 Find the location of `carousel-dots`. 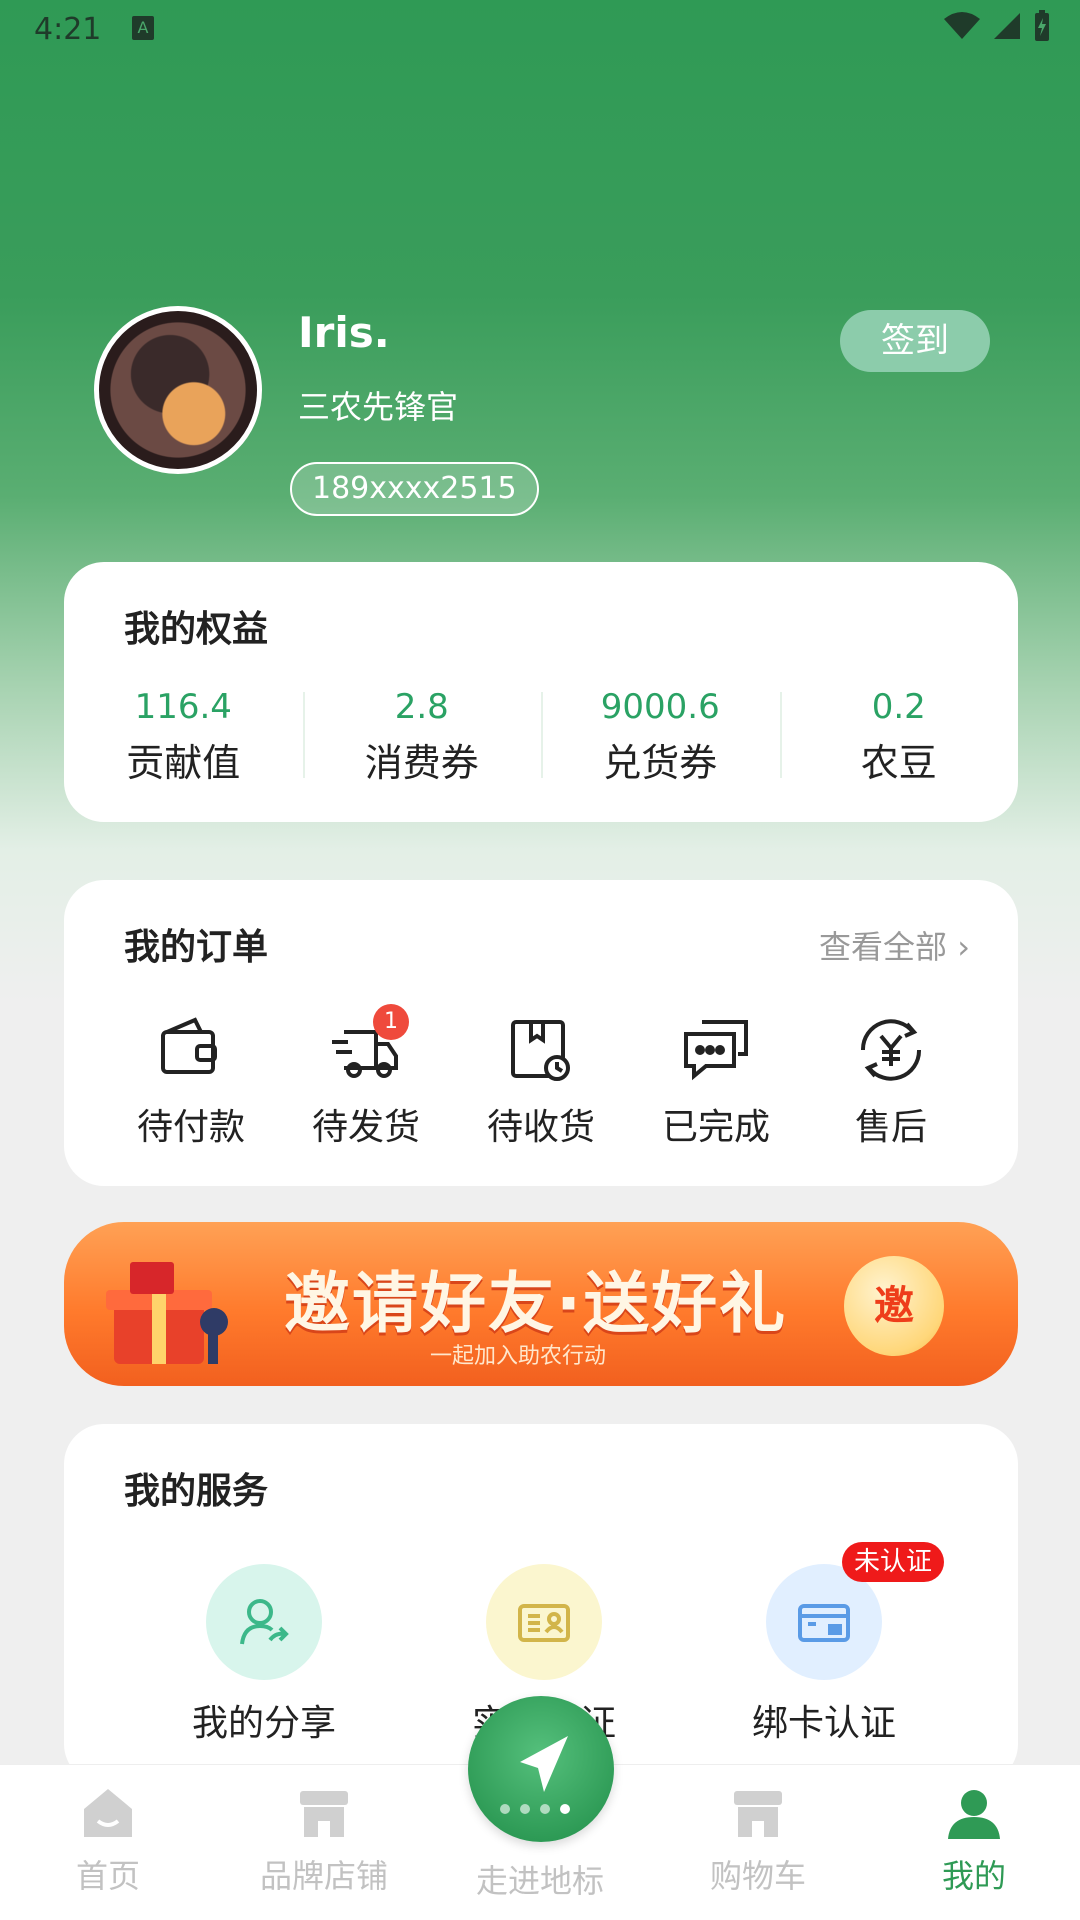

carousel-dots is located at coordinates (535, 1809).